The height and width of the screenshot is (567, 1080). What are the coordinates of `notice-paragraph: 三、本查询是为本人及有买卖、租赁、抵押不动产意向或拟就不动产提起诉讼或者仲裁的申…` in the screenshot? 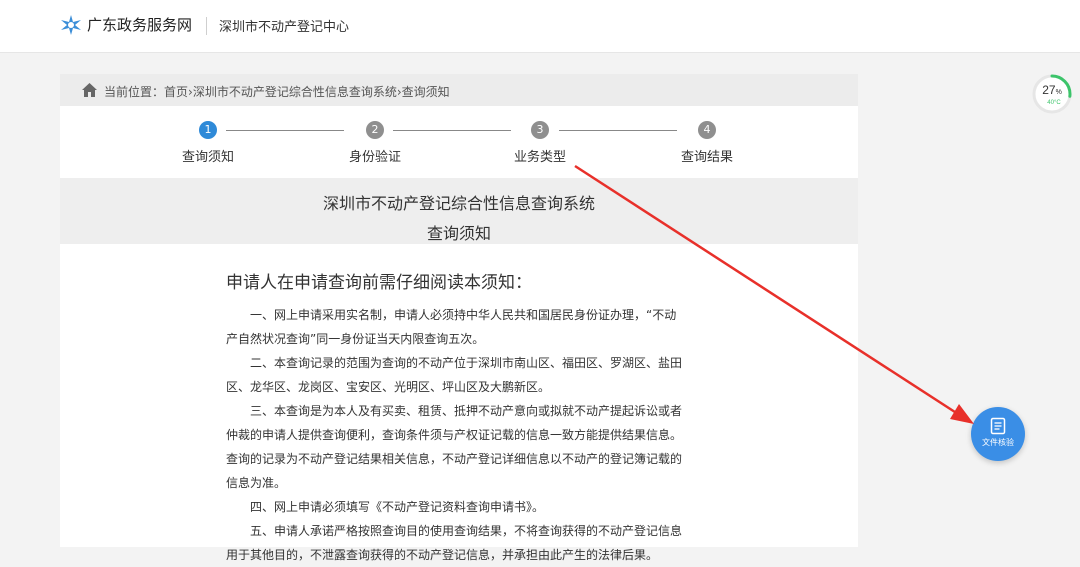 It's located at (454, 447).